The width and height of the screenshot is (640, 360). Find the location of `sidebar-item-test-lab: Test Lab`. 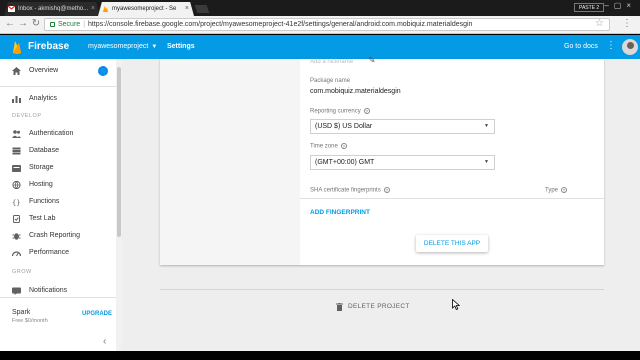

sidebar-item-test-lab: Test Lab is located at coordinates (58, 219).